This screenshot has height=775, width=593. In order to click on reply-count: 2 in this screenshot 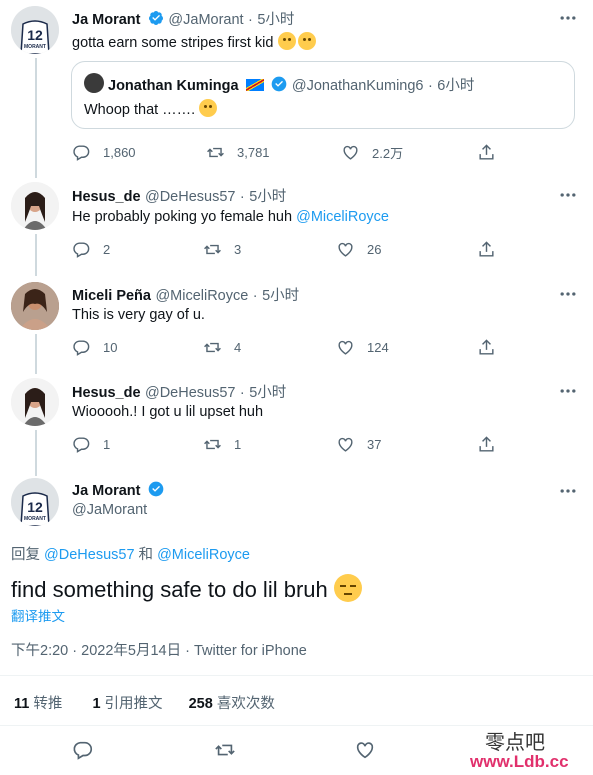, I will do `click(107, 249)`.